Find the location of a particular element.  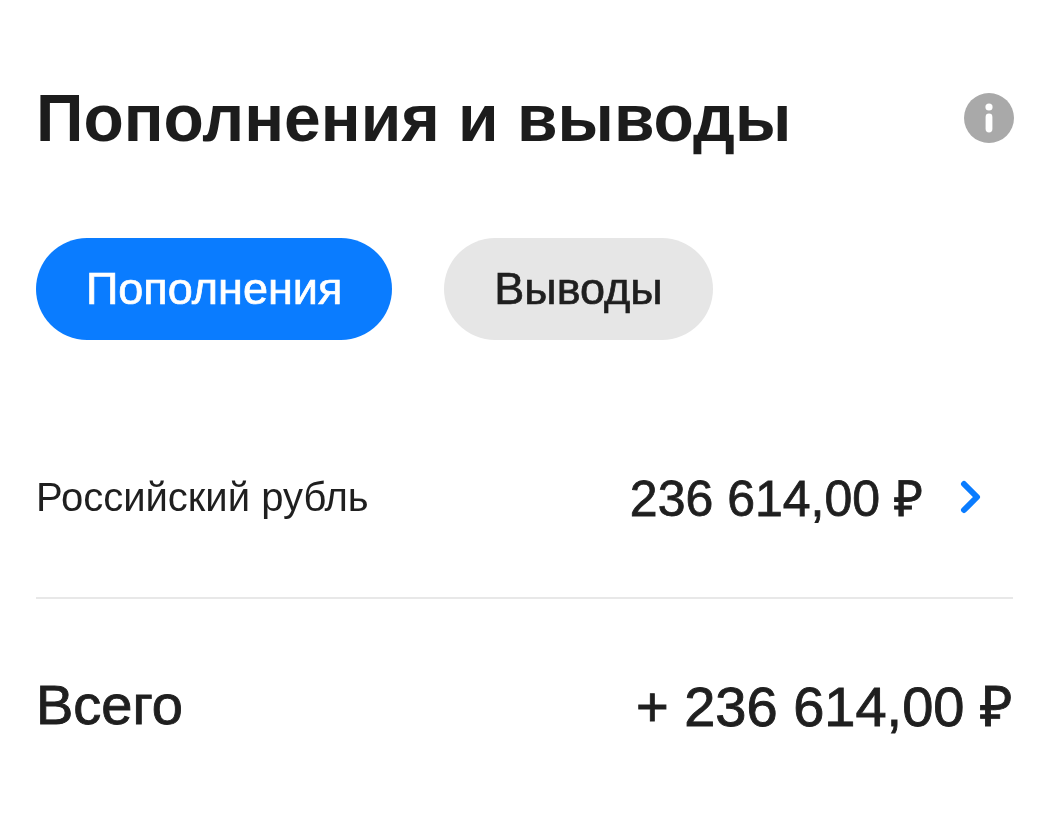

tab: Пополнения is located at coordinates (214, 289).